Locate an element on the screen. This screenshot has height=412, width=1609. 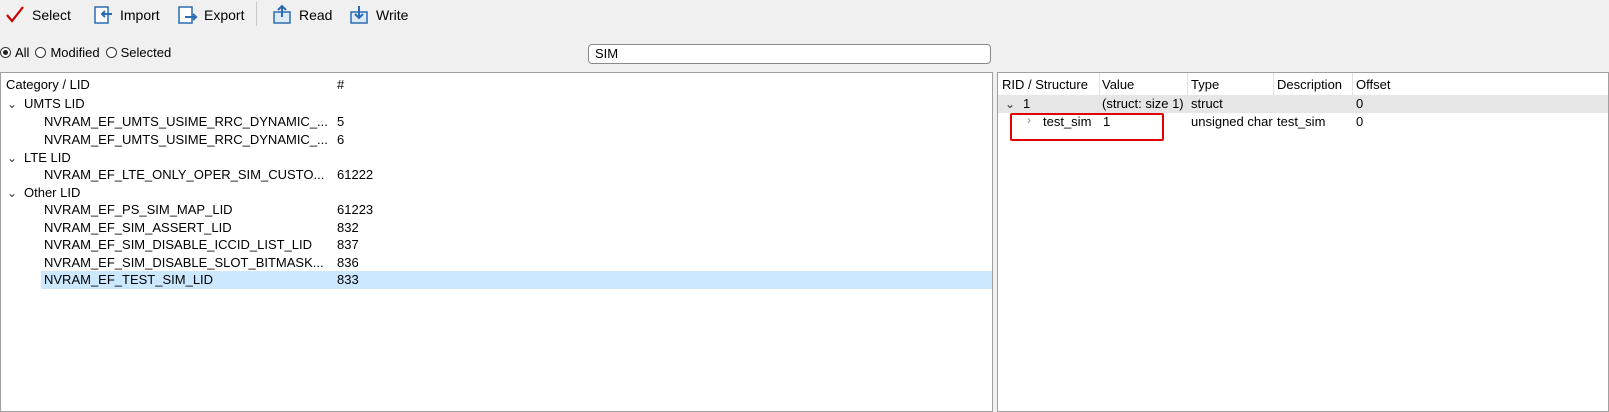
tree-item-number: 61223 is located at coordinates (355, 209).